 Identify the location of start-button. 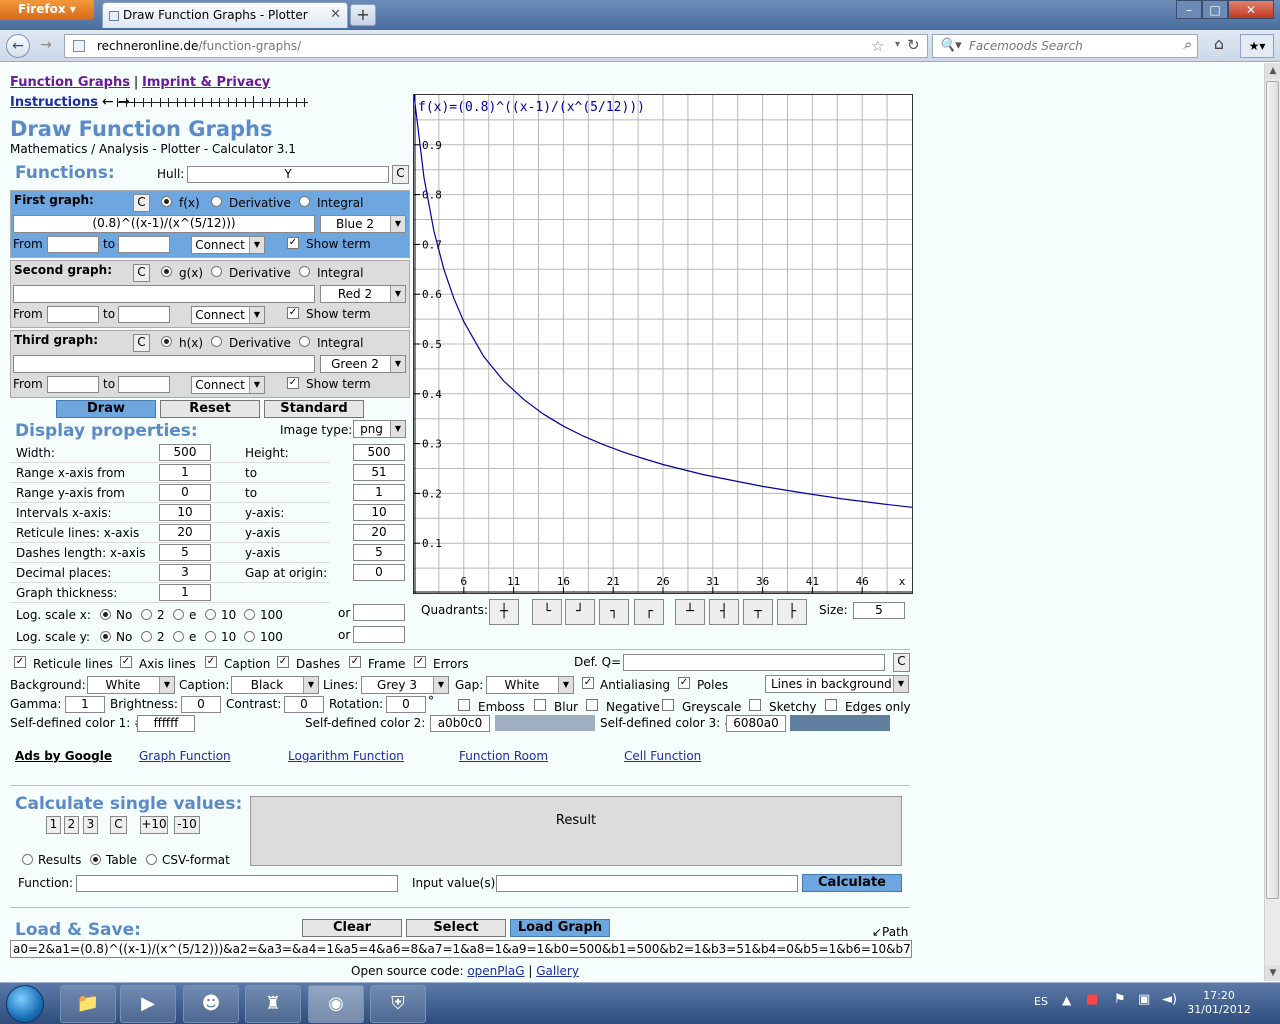
(25, 1004).